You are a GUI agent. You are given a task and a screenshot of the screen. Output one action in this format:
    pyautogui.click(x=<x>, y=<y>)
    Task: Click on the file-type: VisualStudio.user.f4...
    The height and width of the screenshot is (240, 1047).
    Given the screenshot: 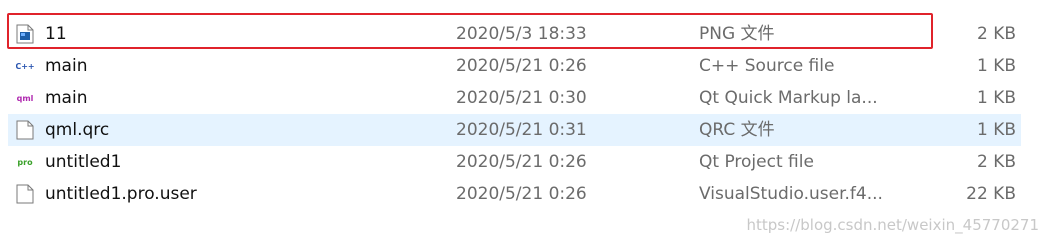 What is the action you would take?
    pyautogui.click(x=791, y=194)
    